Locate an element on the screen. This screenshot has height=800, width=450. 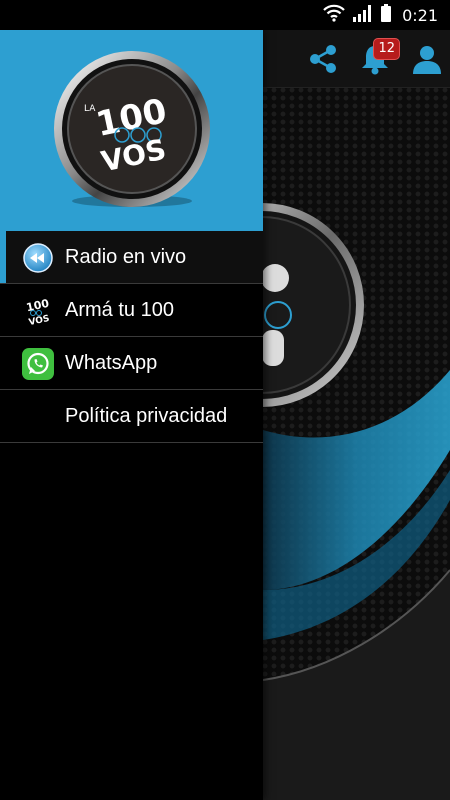
menu-item-radio-en-vivo: Radio en vivo is located at coordinates (131, 257).